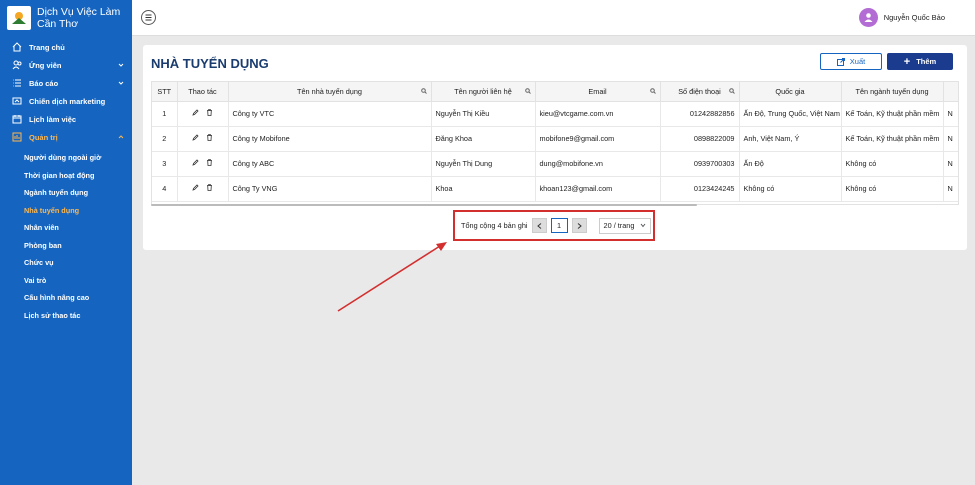 This screenshot has height=485, width=975. Describe the element at coordinates (66, 83) in the screenshot. I see `nav-item-reports: Báo cáo` at that location.